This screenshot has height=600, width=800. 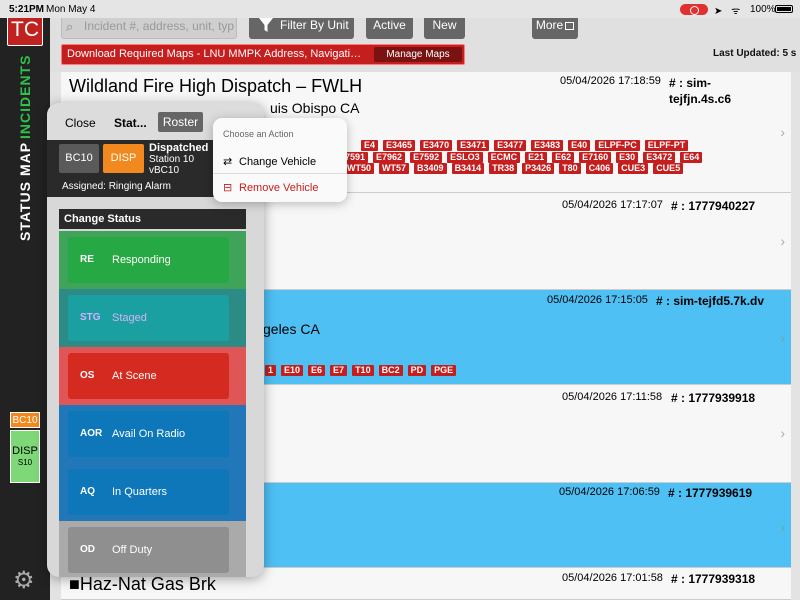 I want to click on unit-badge: E7, so click(x=339, y=370).